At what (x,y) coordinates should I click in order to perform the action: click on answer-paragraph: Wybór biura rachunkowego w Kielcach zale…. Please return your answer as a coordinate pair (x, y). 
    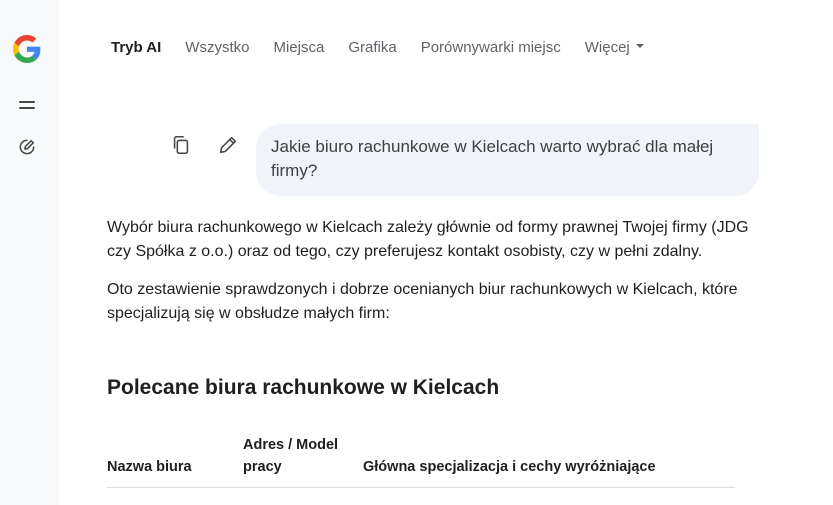
    Looking at the image, I should click on (428, 239).